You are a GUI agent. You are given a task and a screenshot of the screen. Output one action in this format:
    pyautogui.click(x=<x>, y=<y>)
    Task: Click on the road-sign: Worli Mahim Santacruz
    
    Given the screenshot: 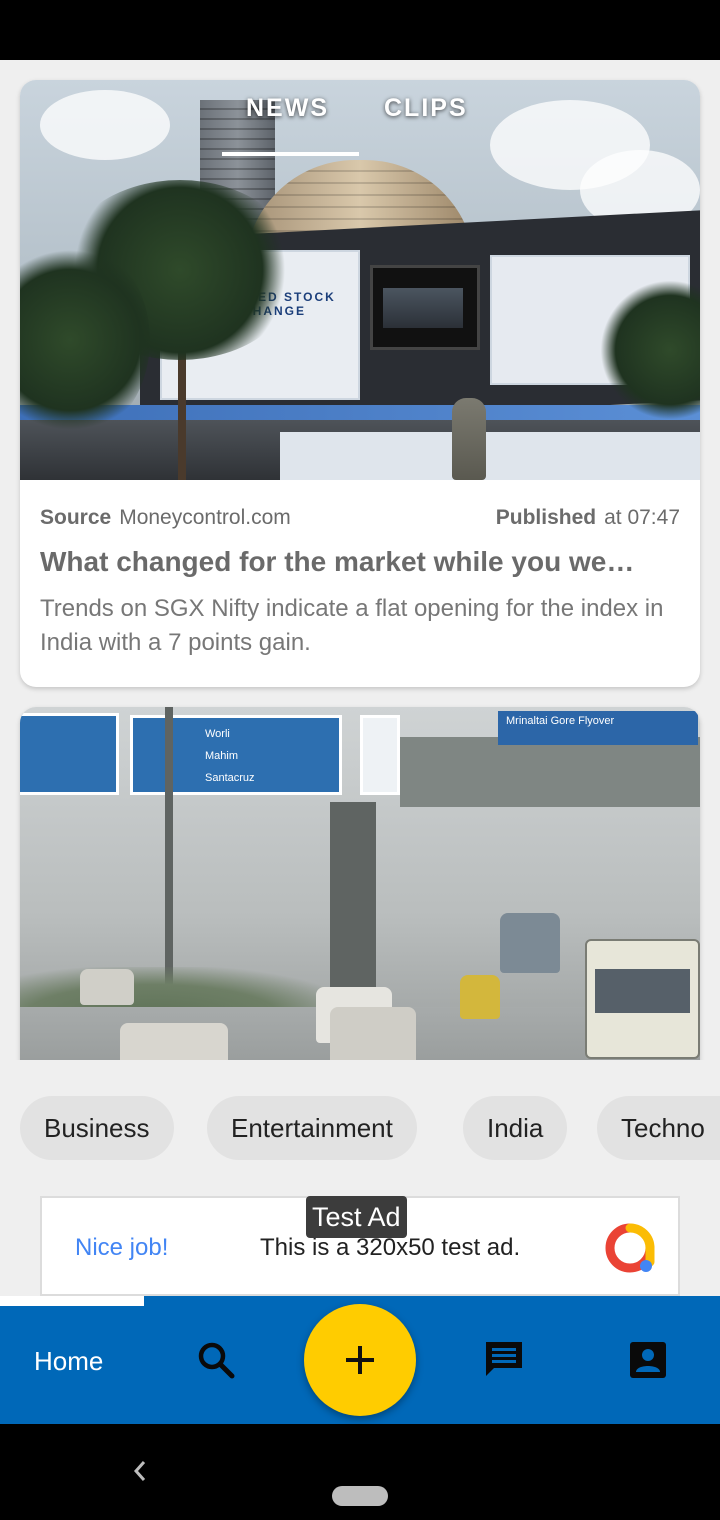 What is the action you would take?
    pyautogui.click(x=236, y=755)
    